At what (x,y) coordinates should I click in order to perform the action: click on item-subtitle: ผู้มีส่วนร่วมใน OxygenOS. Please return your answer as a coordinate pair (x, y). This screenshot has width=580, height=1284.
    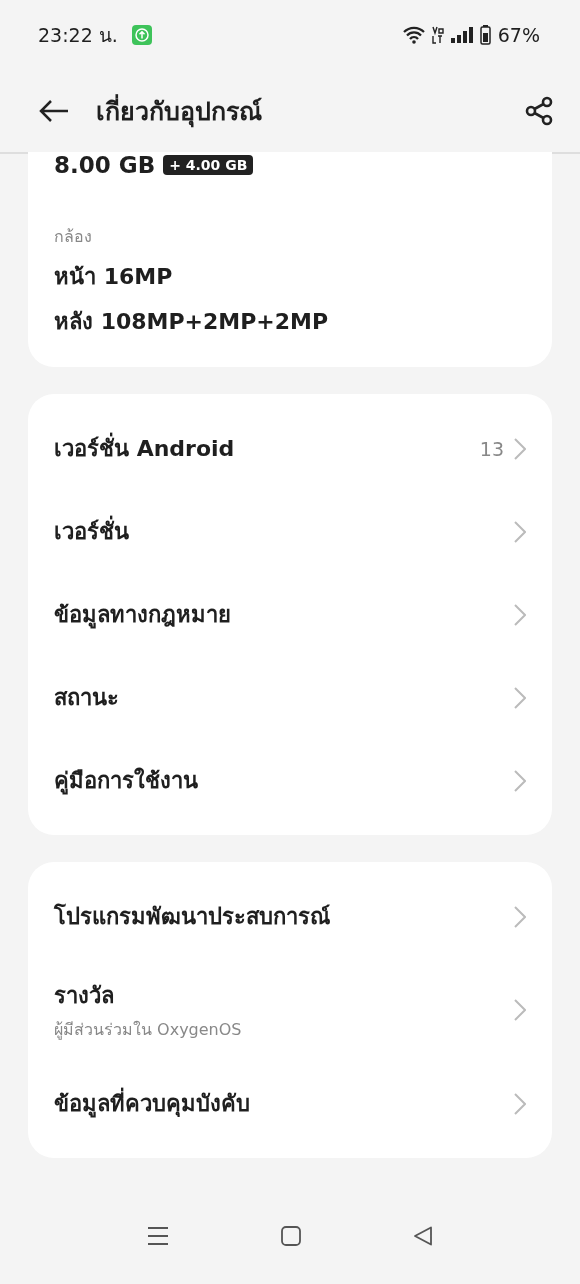
    Looking at the image, I should click on (148, 1030).